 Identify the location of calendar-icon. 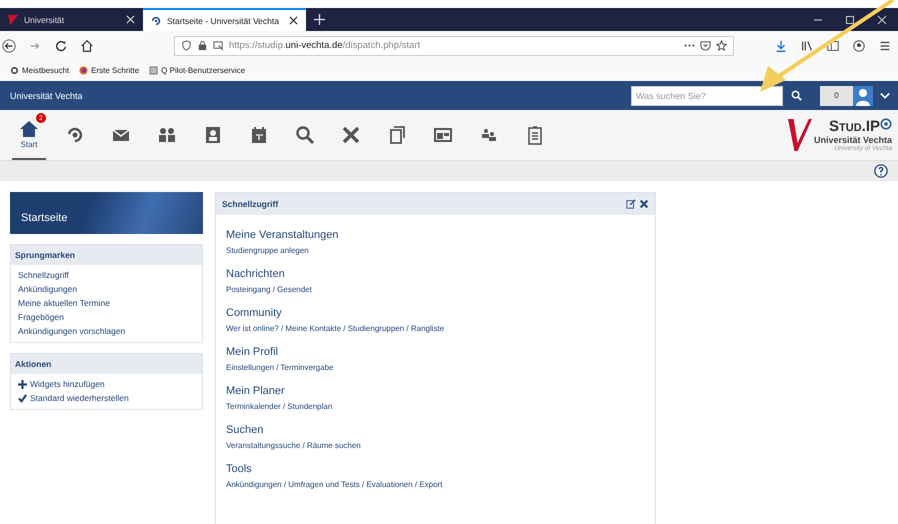
(259, 135).